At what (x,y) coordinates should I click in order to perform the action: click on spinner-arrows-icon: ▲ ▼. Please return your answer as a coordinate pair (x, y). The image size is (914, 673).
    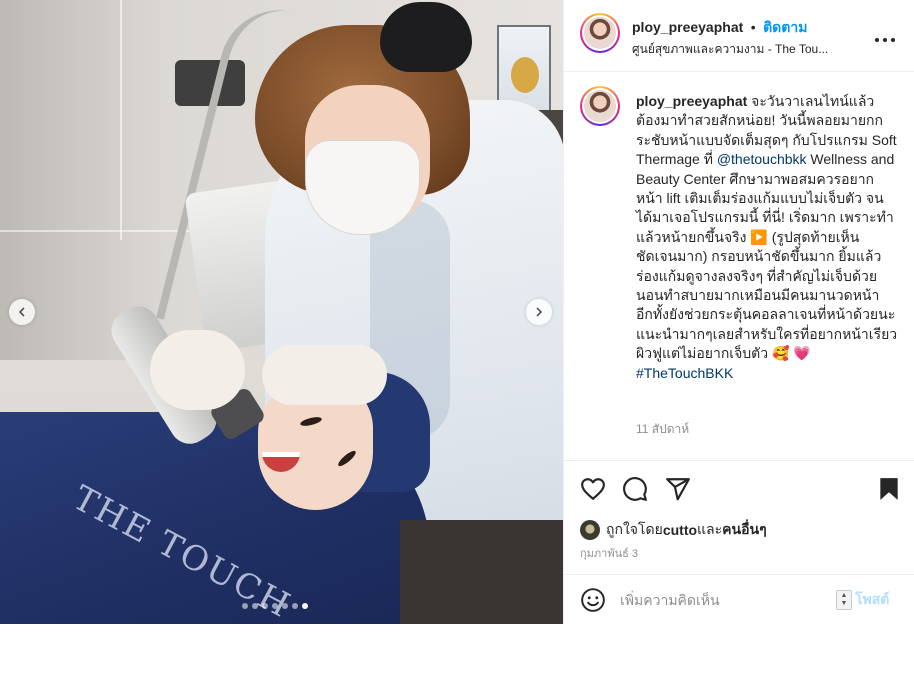
    Looking at the image, I should click on (844, 600).